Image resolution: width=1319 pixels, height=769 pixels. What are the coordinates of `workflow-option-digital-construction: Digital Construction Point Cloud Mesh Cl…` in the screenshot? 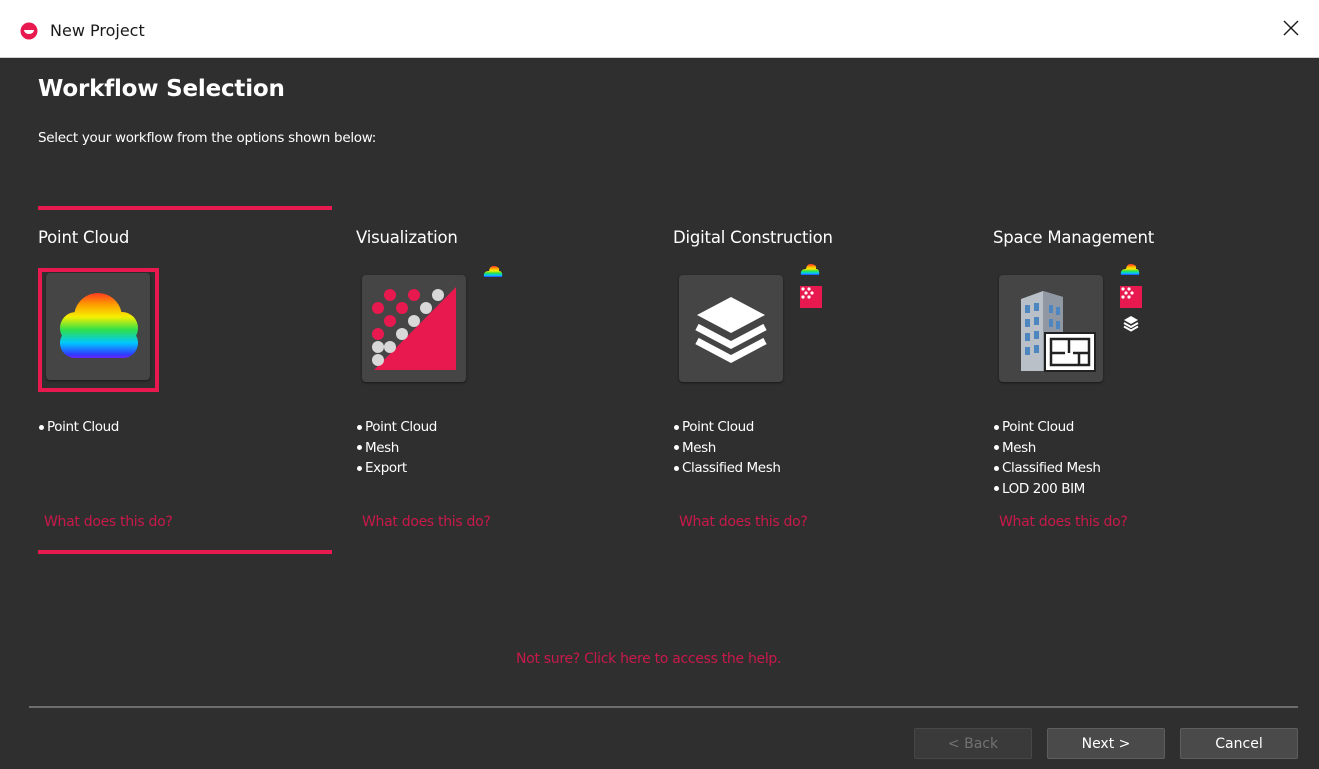 It's located at (821, 382).